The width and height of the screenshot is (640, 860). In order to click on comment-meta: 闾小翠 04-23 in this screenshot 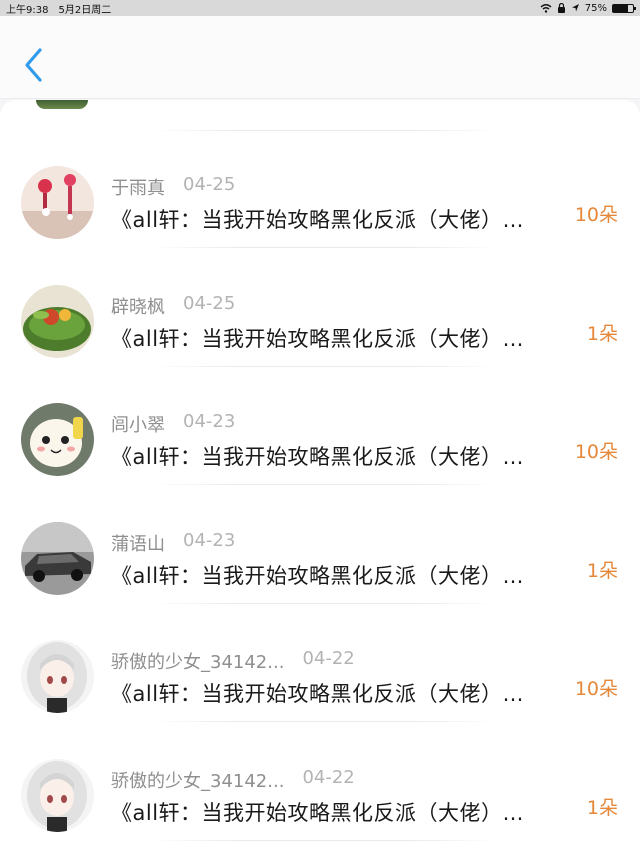, I will do `click(173, 424)`.